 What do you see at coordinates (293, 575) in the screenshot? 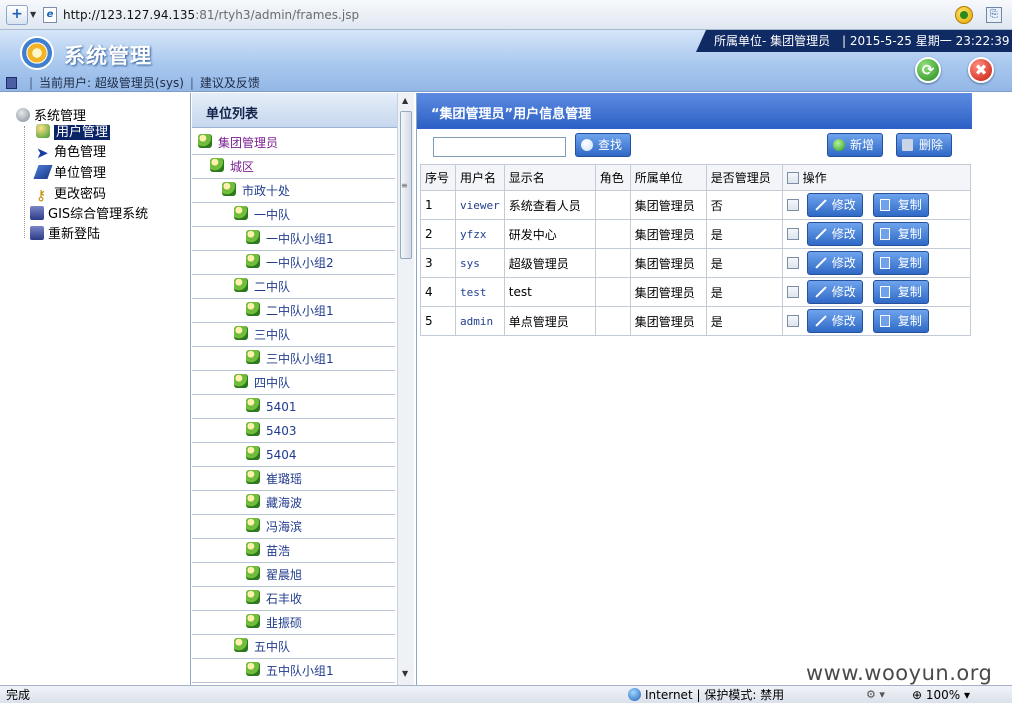
I see `unit-tree-item: 翟晨旭` at bounding box center [293, 575].